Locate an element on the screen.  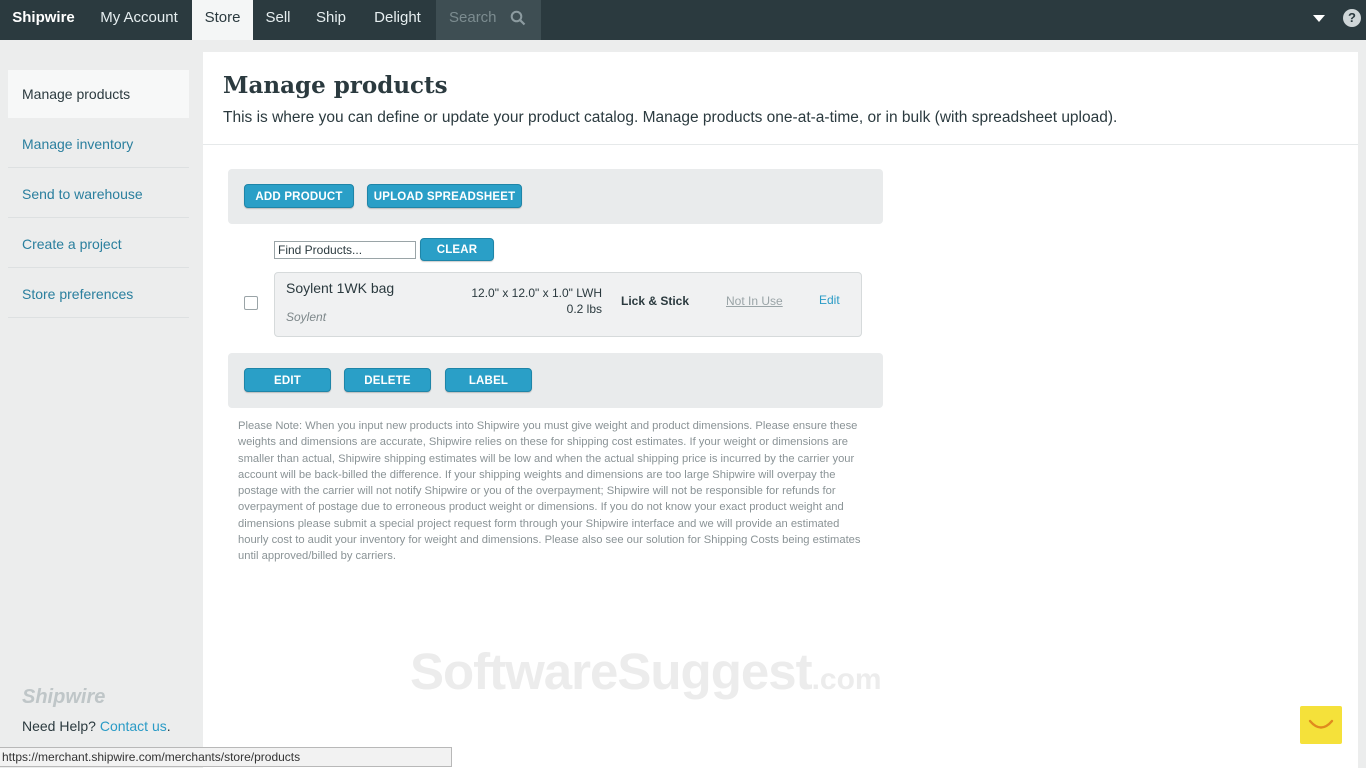
page-title: Manage products is located at coordinates (335, 85).